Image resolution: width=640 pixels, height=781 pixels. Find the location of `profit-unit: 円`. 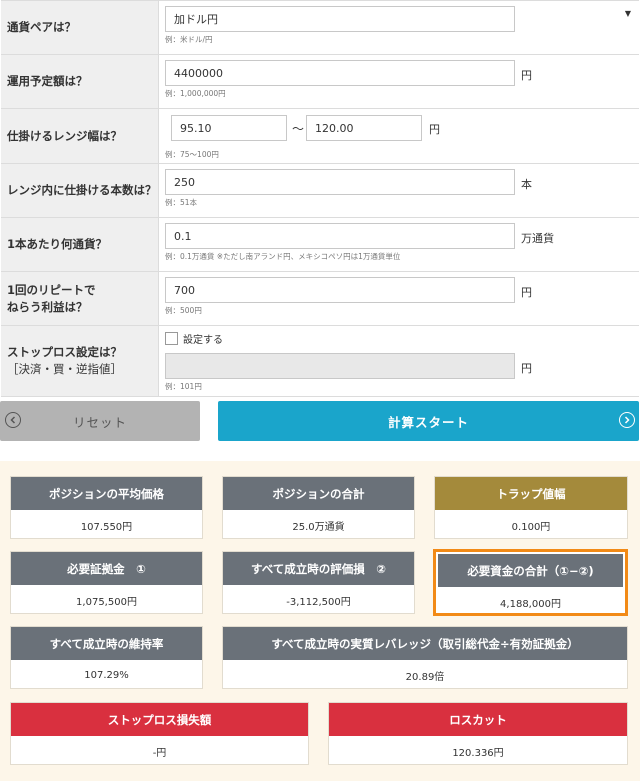

profit-unit: 円 is located at coordinates (526, 292).